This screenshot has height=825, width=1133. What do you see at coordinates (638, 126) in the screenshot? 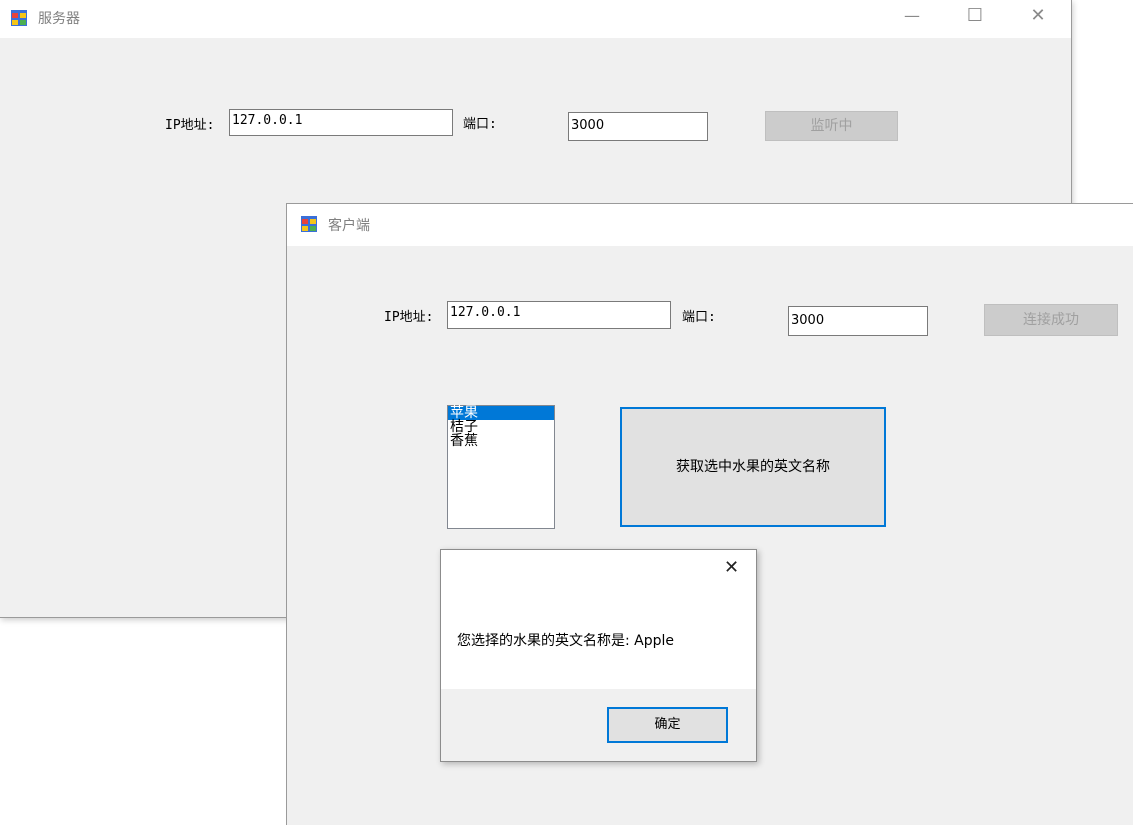
I see `server-port-input: 3000` at bounding box center [638, 126].